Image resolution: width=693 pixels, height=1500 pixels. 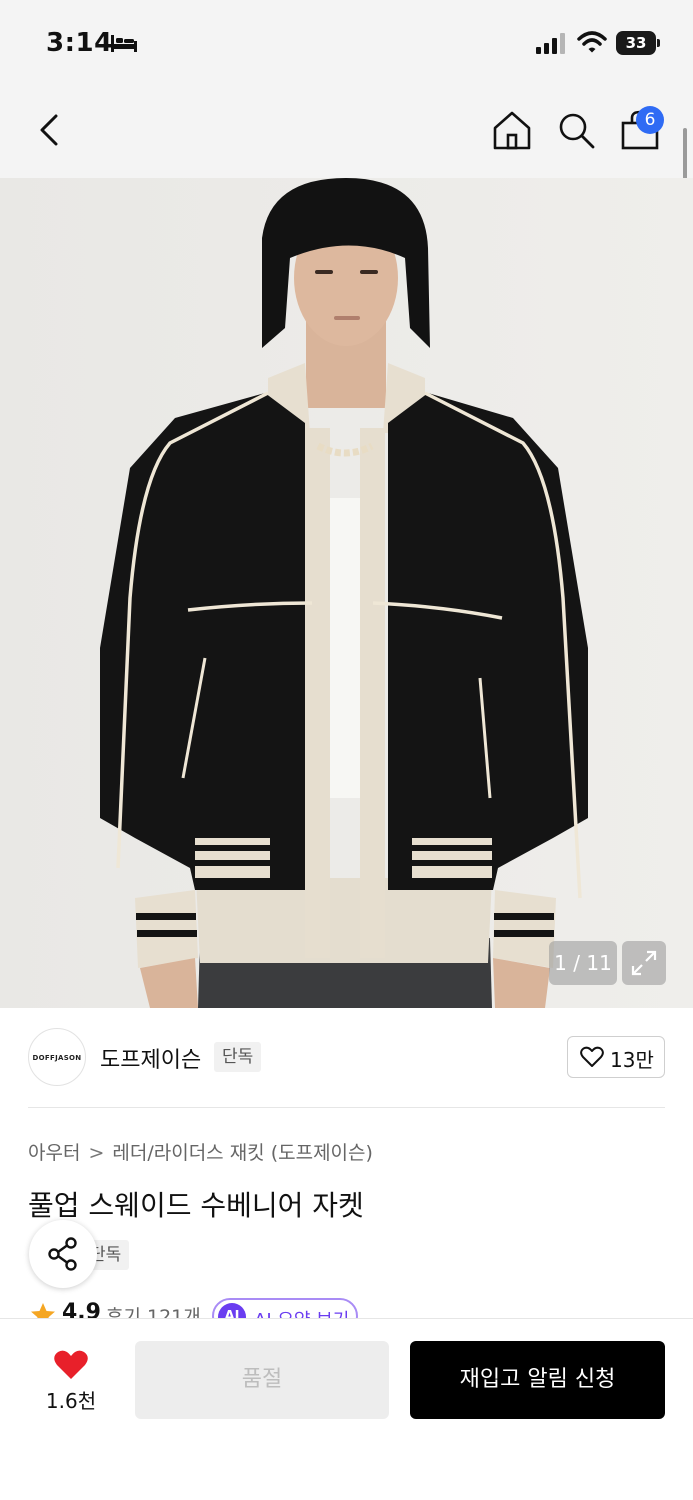 I want to click on ai-summary-button: AI AI 요약 보기, so click(x=285, y=1309).